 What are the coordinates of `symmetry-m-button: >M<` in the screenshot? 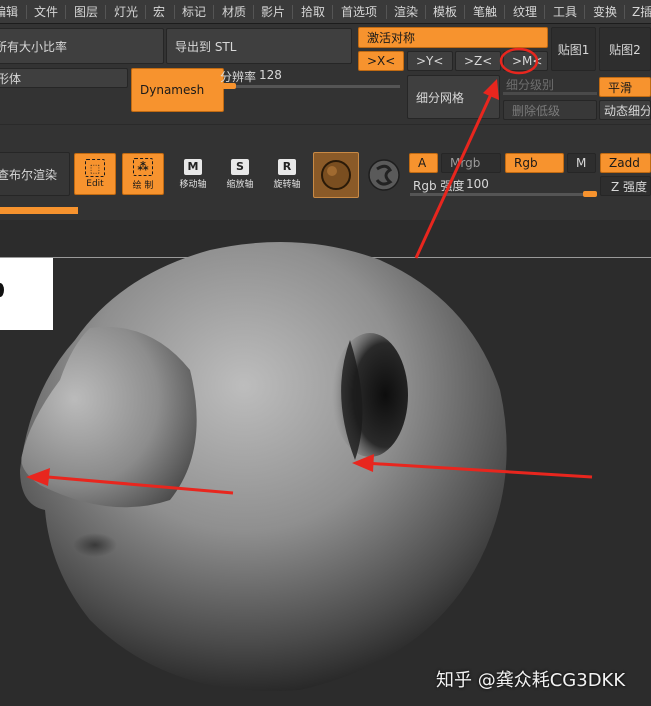 It's located at (525, 61).